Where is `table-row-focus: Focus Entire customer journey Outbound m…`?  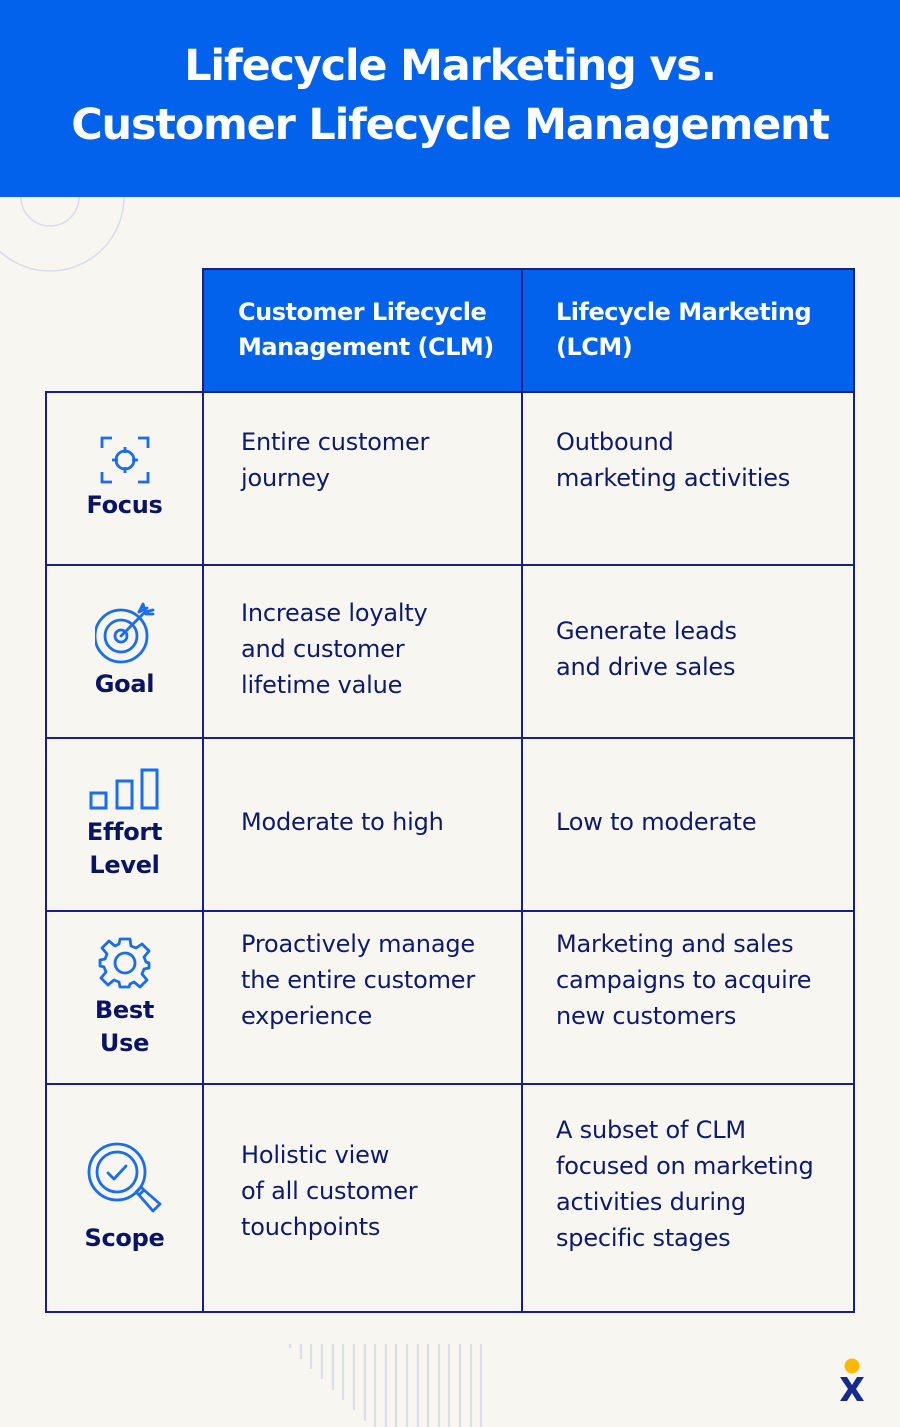
table-row-focus: Focus Entire customer journey Outbound m… is located at coordinates (450, 478).